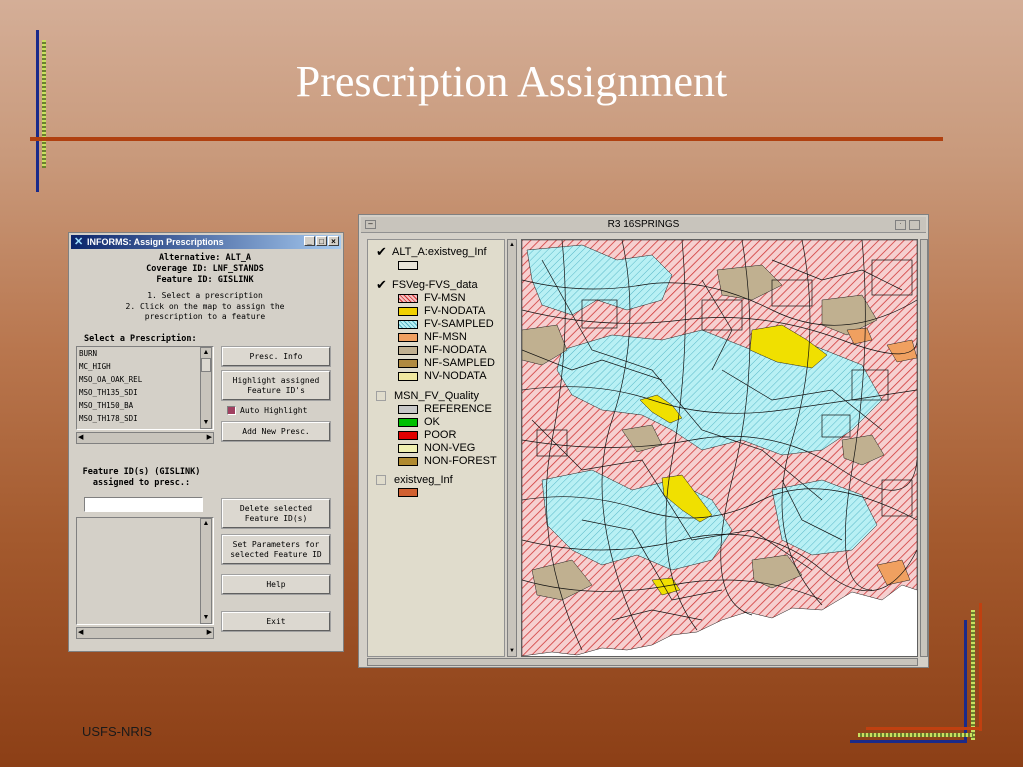  Describe the element at coordinates (206, 242) in the screenshot. I see `dialog-titlebar: ✕ INFORMS: Assign Prescriptions _ □ ×` at that location.